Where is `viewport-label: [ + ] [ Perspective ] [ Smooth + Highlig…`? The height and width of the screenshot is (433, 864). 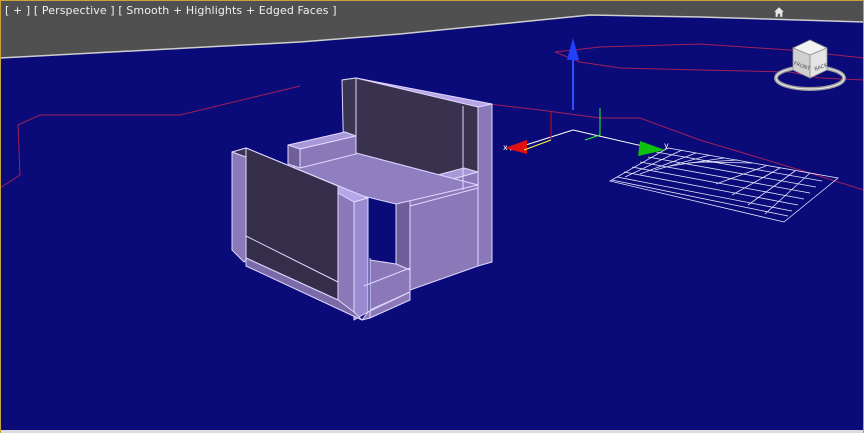 viewport-label: [ + ] [ Perspective ] [ Smooth + Highlig… is located at coordinates (171, 10).